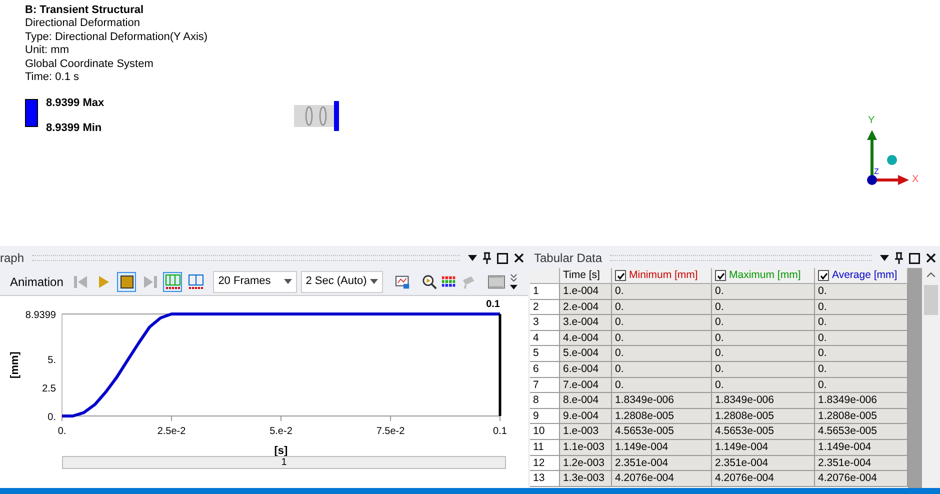 This screenshot has height=494, width=940. I want to click on column-label: Average [mm], so click(865, 275).